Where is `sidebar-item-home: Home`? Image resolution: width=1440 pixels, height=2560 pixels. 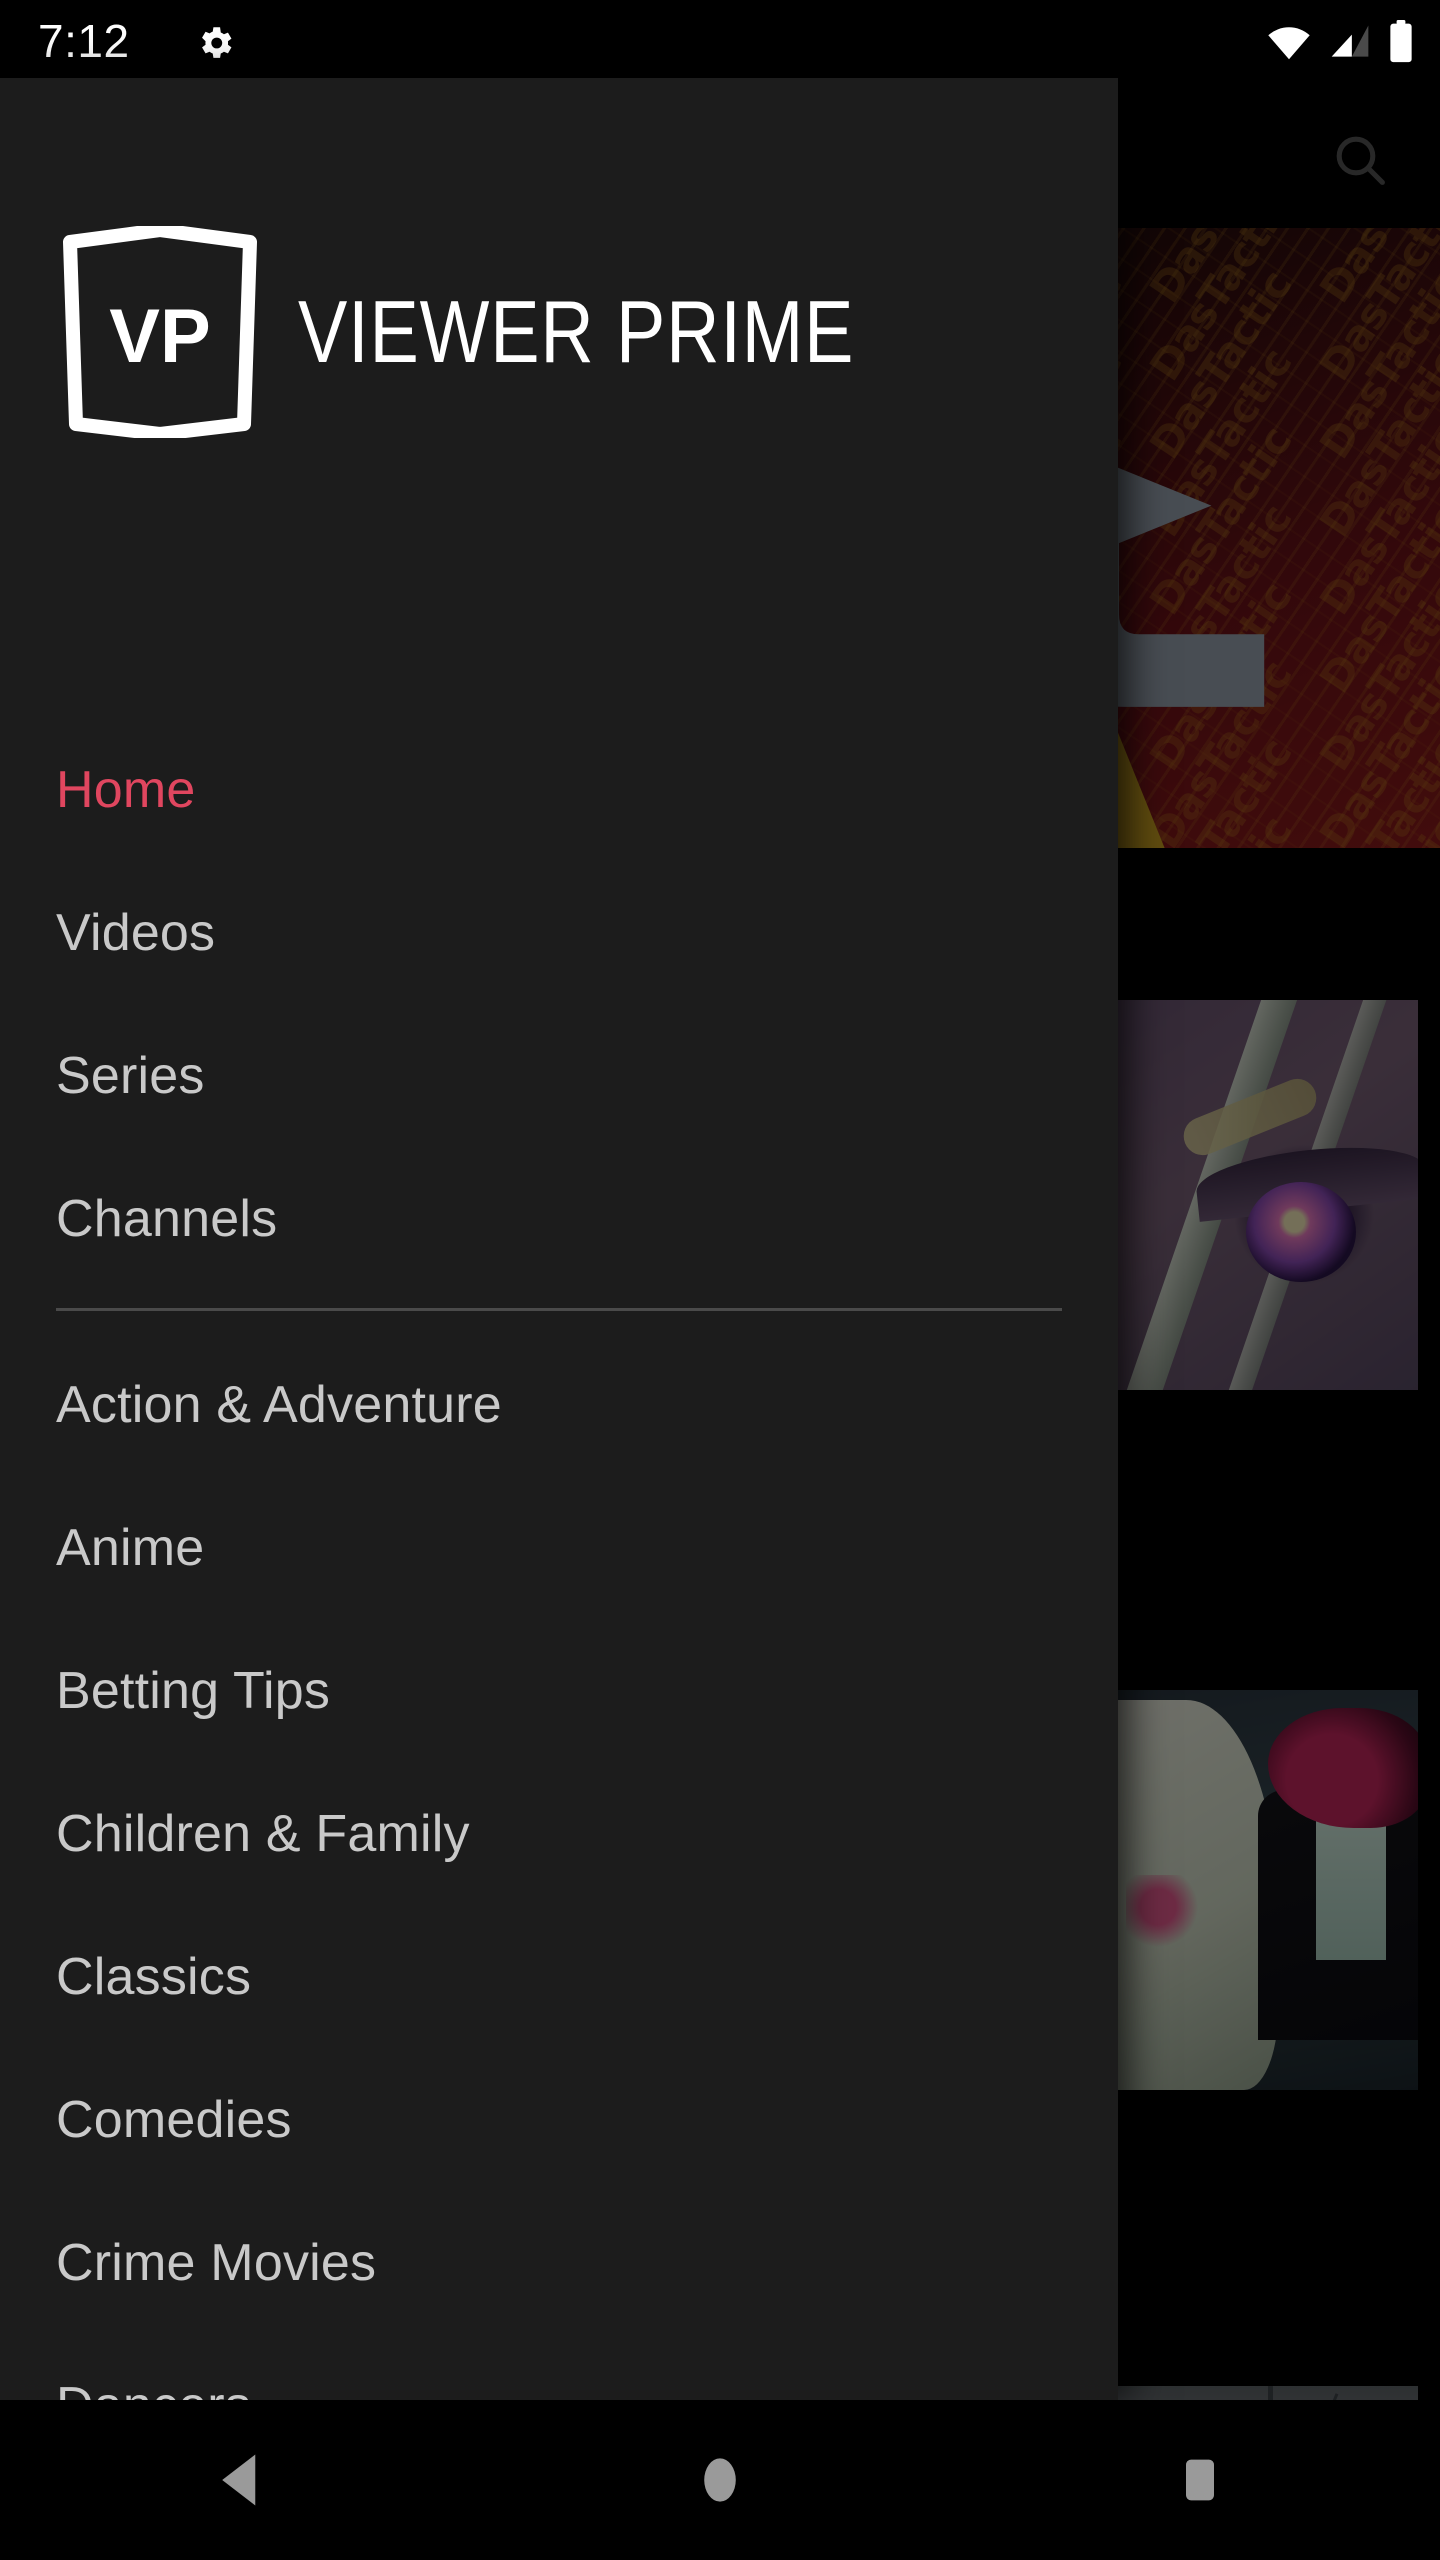
sidebar-item-home: Home is located at coordinates (559, 789).